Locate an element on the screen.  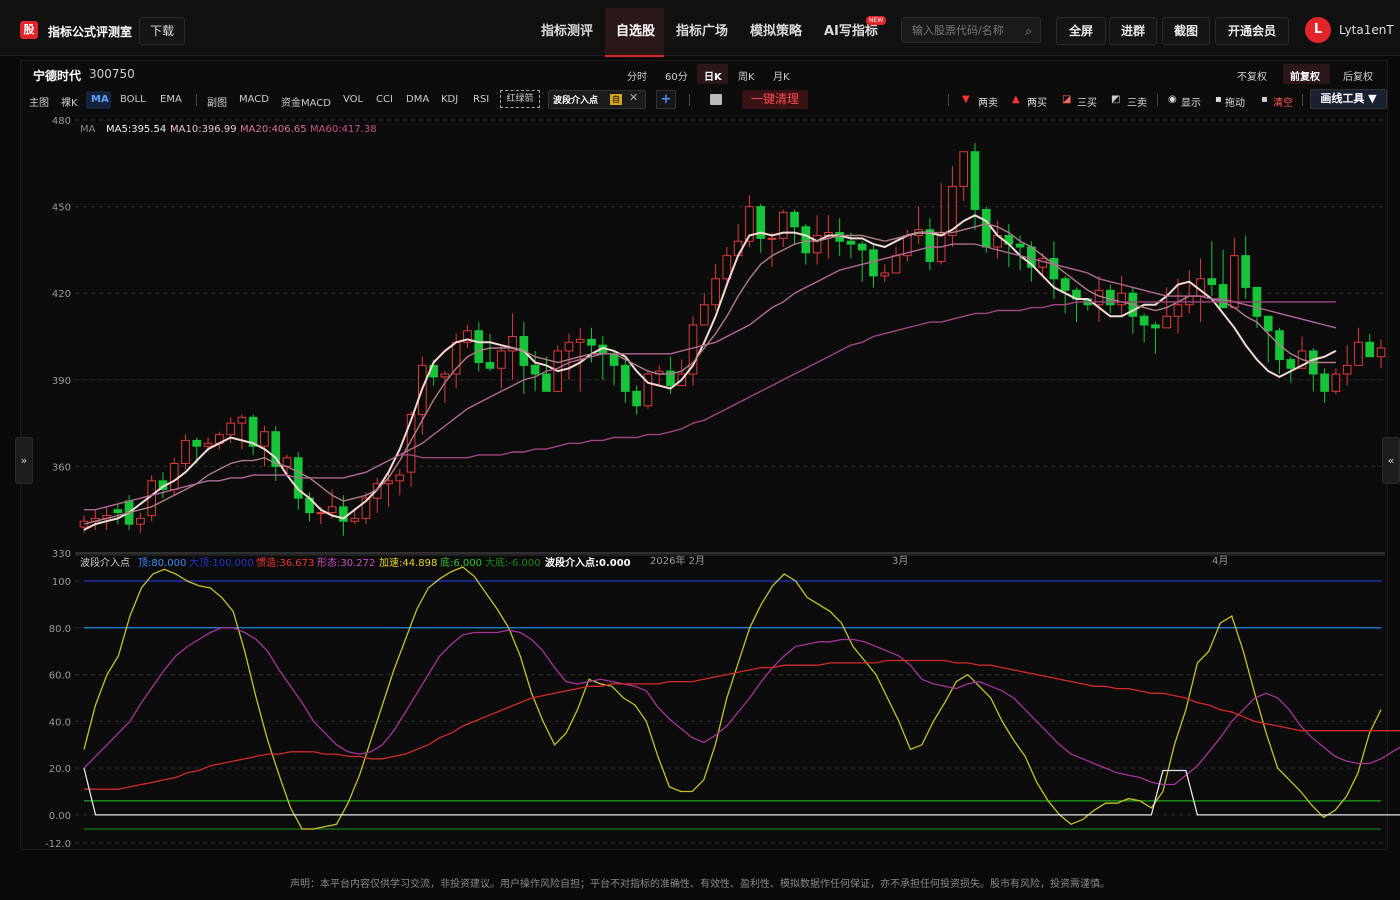
sub-legend-top: 顶:80.000 is located at coordinates (162, 563).